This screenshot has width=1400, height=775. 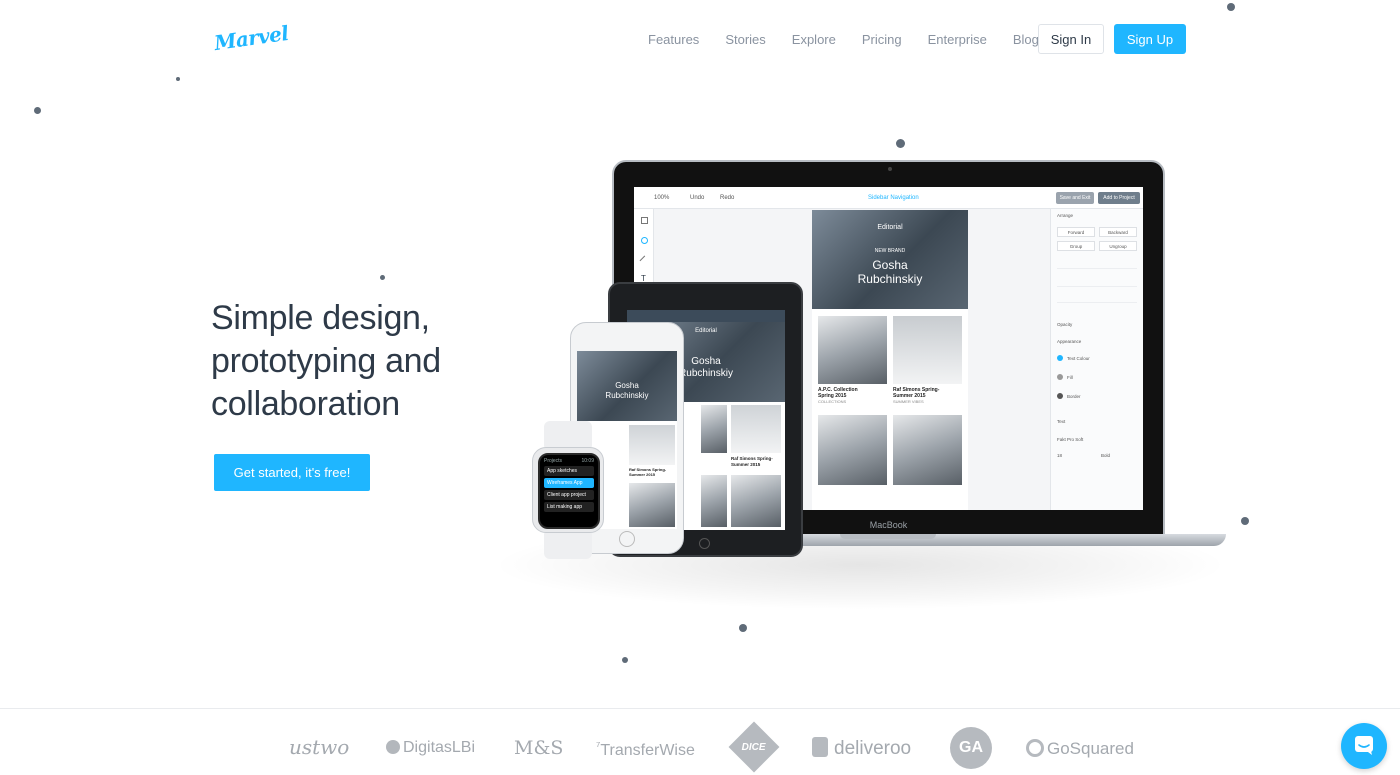 I want to click on editorial-hero-image: Editorial NEW BRAND Gosha Rubchinskiy, so click(x=890, y=259).